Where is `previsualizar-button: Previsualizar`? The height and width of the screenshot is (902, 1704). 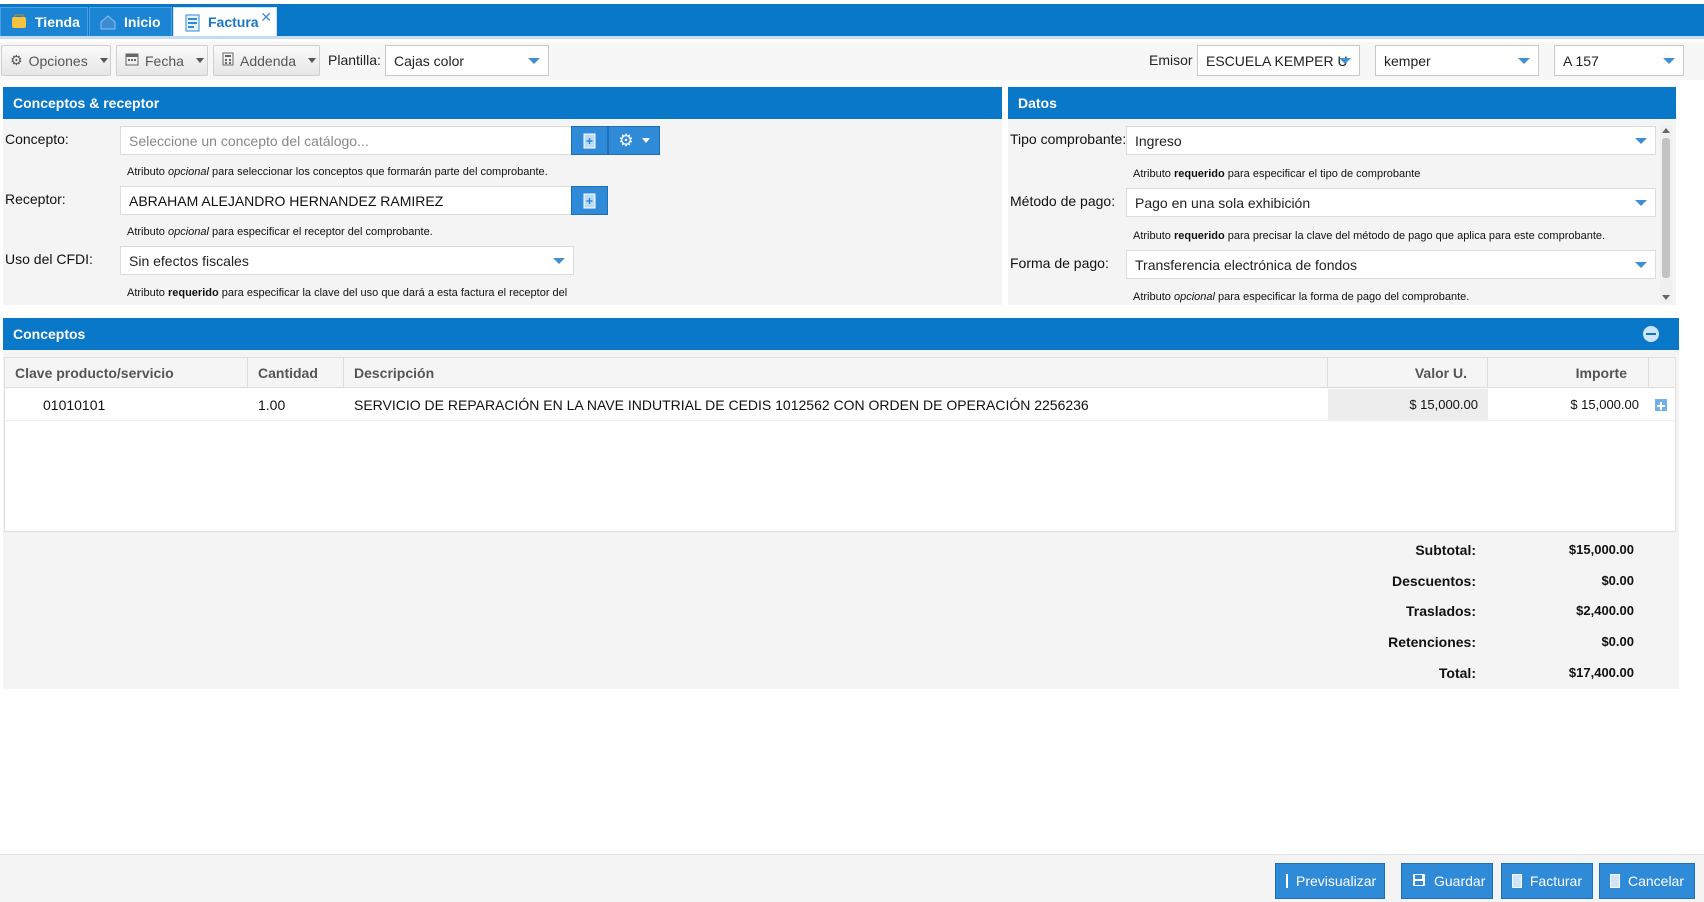 previsualizar-button: Previsualizar is located at coordinates (1330, 881).